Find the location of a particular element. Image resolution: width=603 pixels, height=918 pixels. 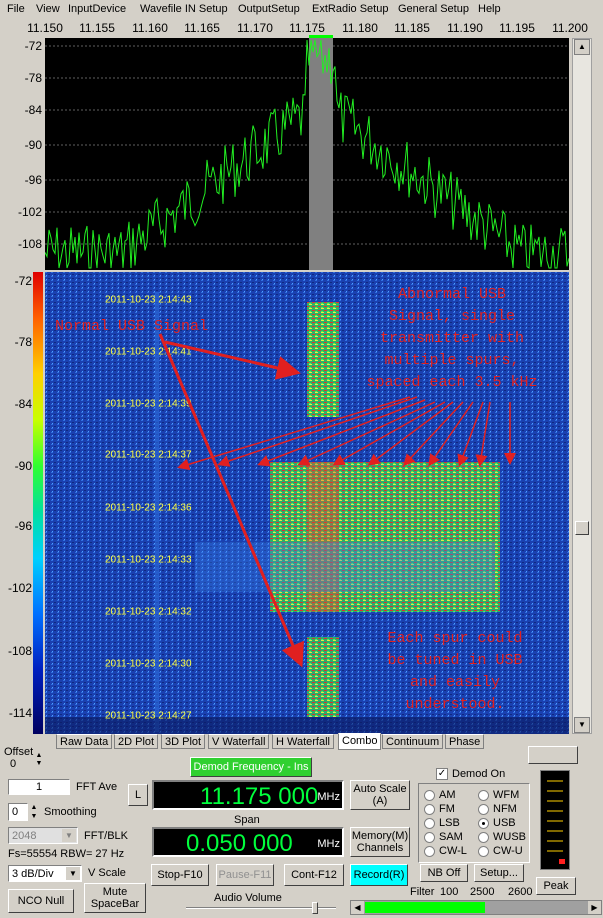

nb-off-label: NB Off is located at coordinates (444, 873).